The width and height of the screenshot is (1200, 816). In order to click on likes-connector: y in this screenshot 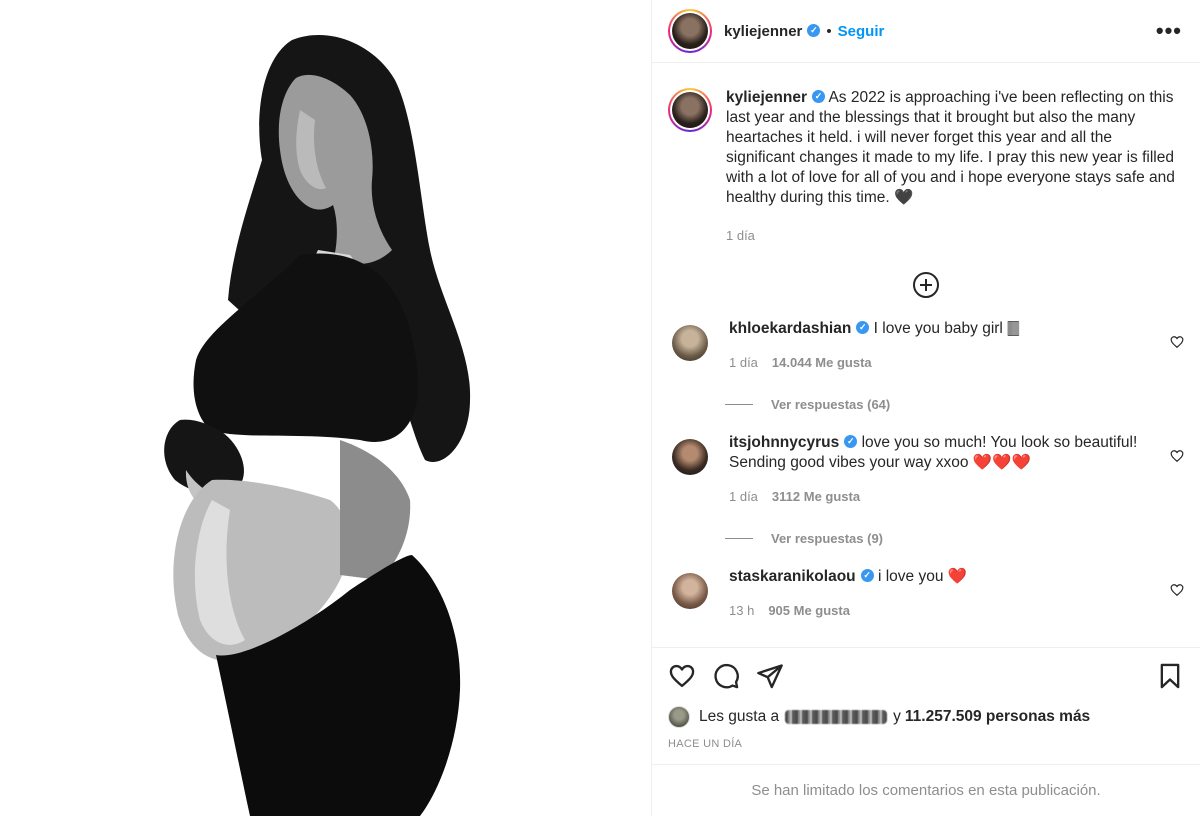, I will do `click(897, 716)`.